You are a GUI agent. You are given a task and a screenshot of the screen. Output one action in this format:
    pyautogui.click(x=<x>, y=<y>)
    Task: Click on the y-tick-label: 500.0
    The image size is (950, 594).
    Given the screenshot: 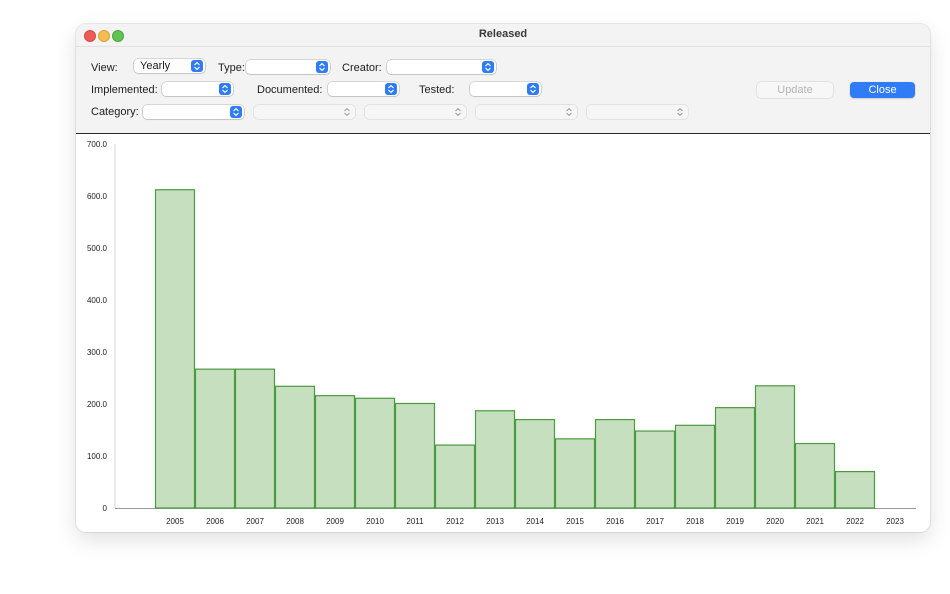 What is the action you would take?
    pyautogui.click(x=97, y=248)
    